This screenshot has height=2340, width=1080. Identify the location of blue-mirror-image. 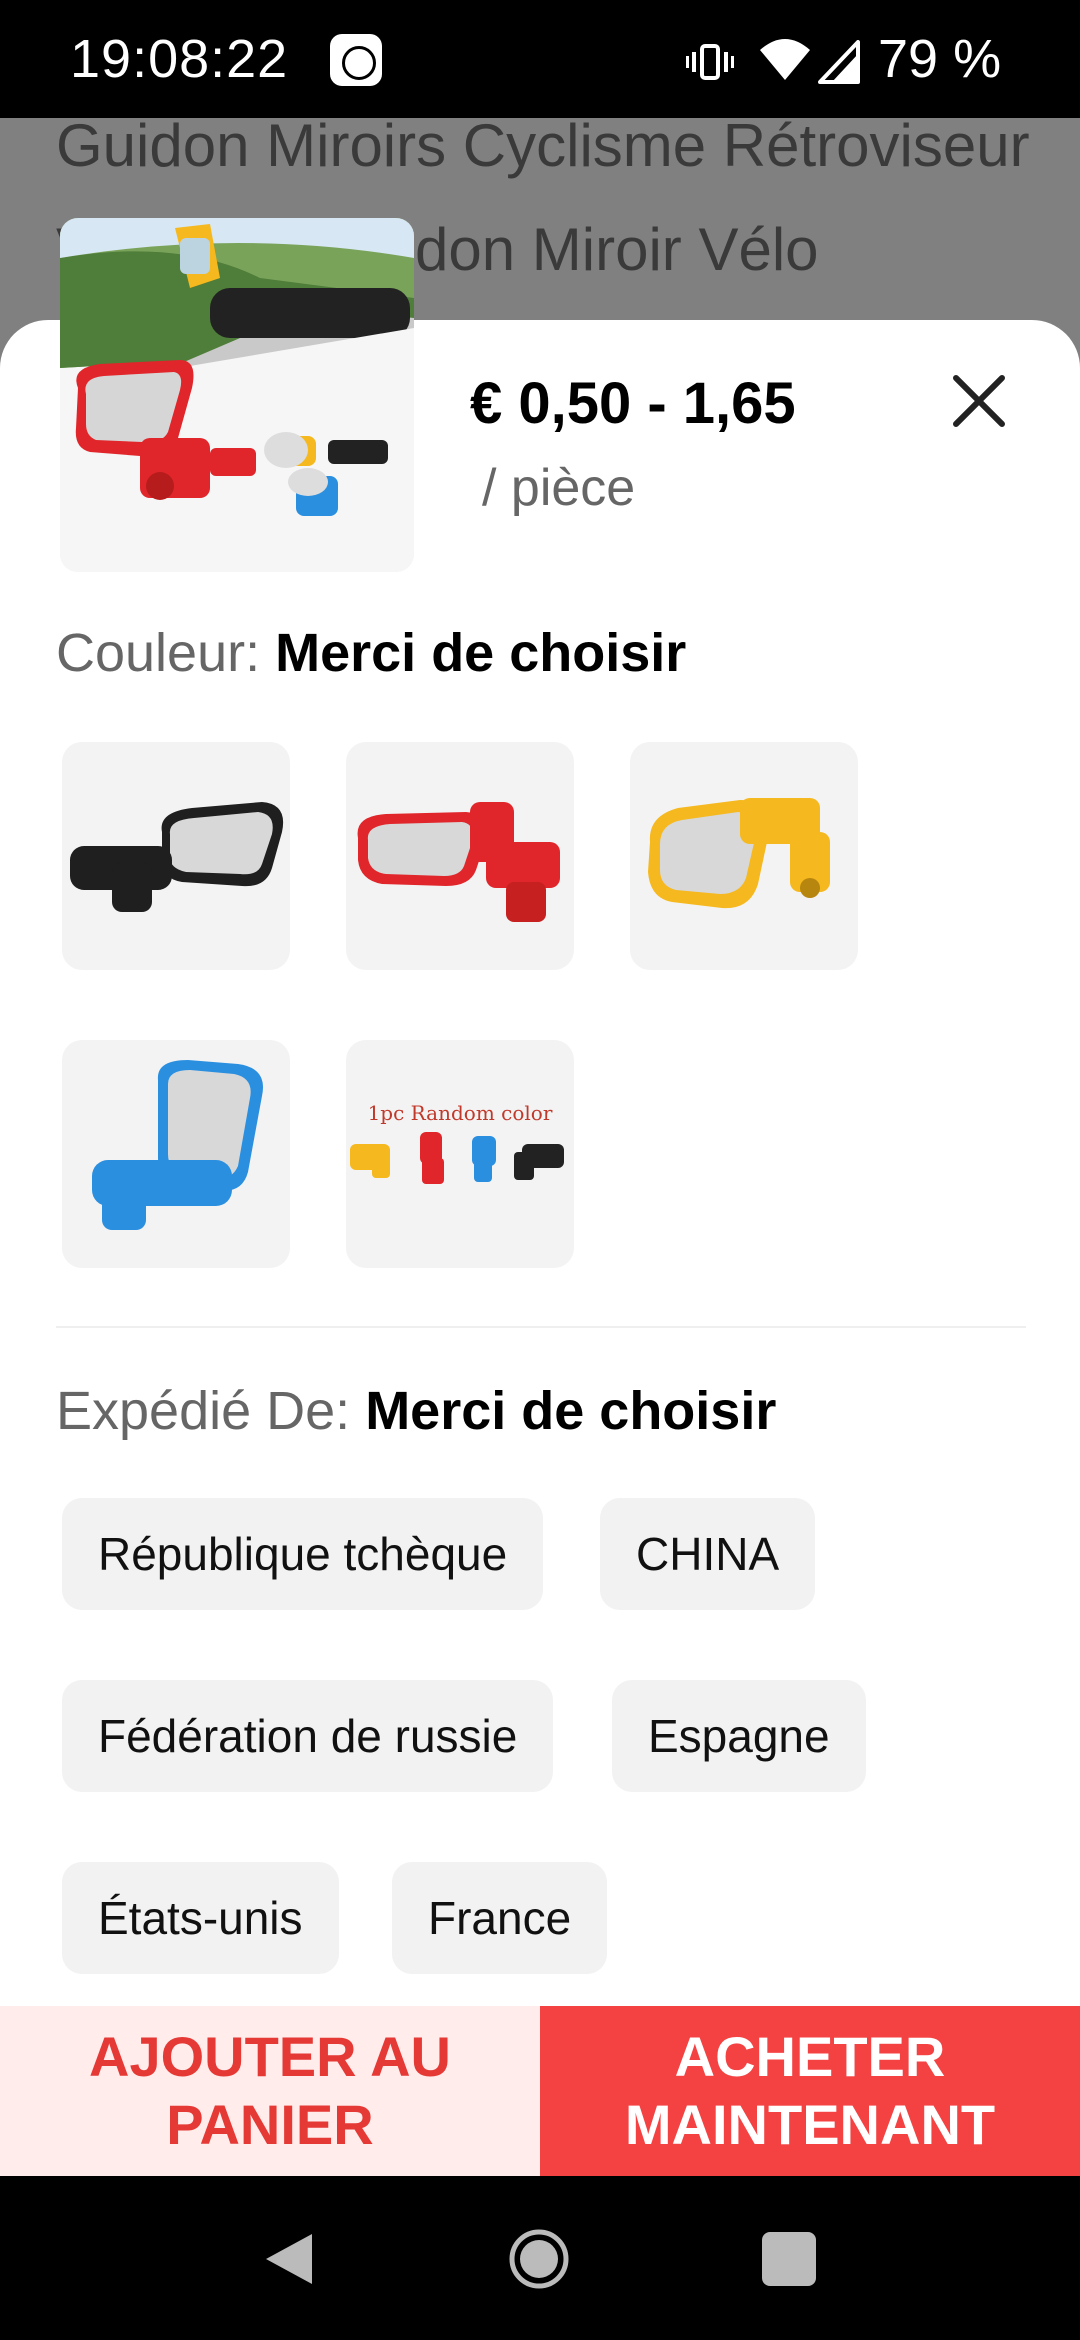
(177, 1145).